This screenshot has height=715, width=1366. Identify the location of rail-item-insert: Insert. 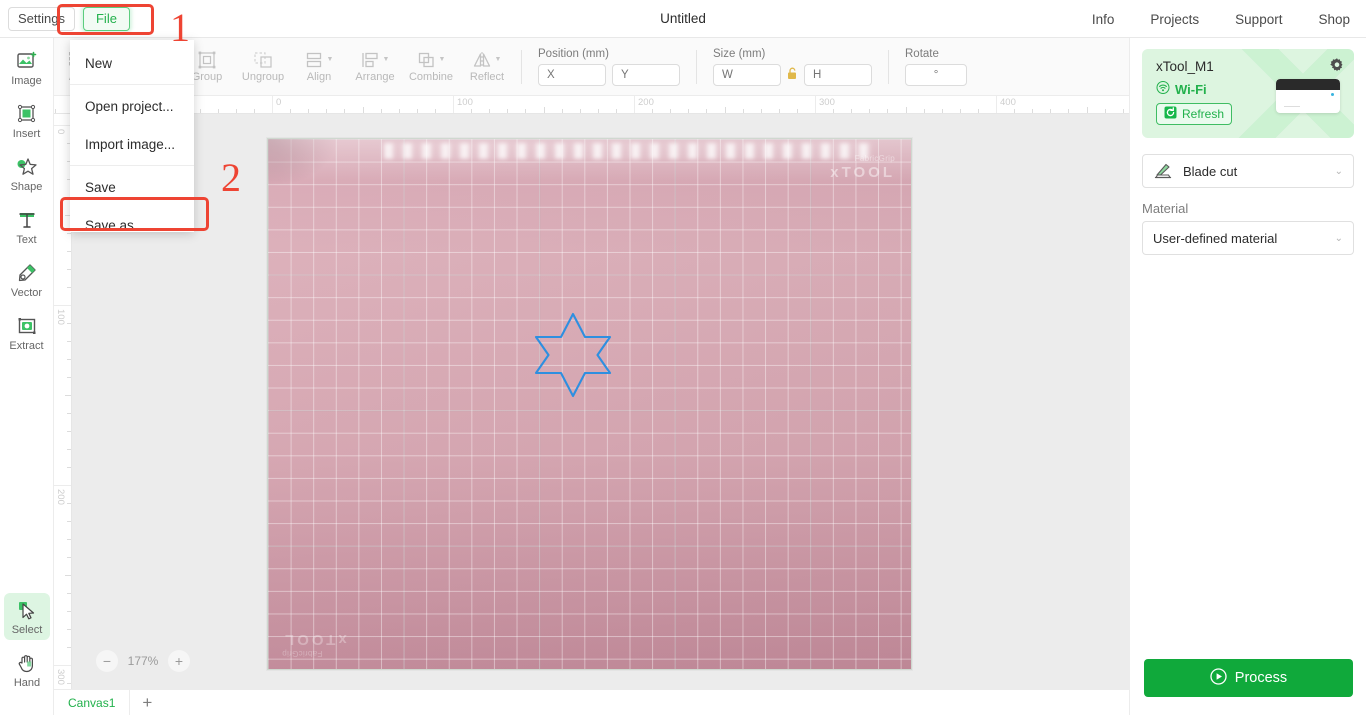
(27, 120).